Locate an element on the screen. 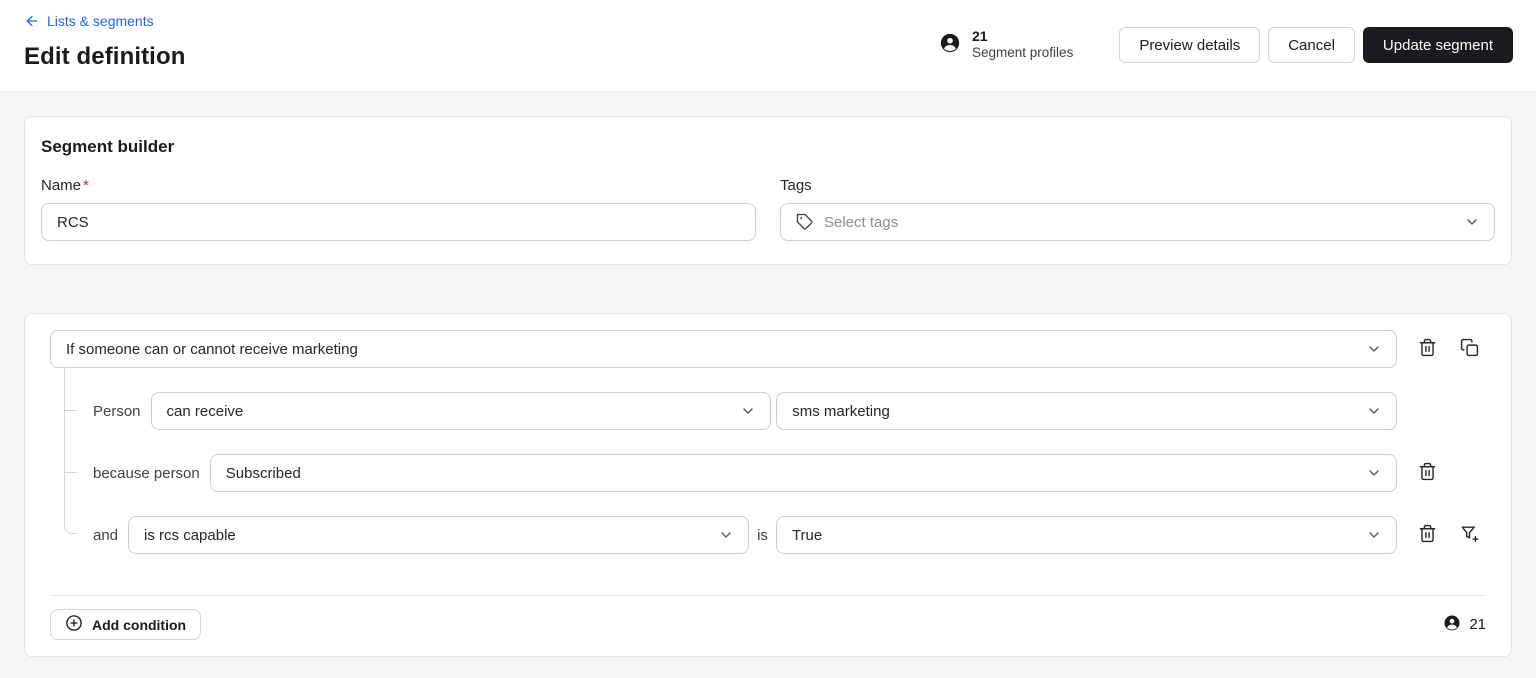 The width and height of the screenshot is (1536, 678). delete-condition-button is located at coordinates (1427, 349).